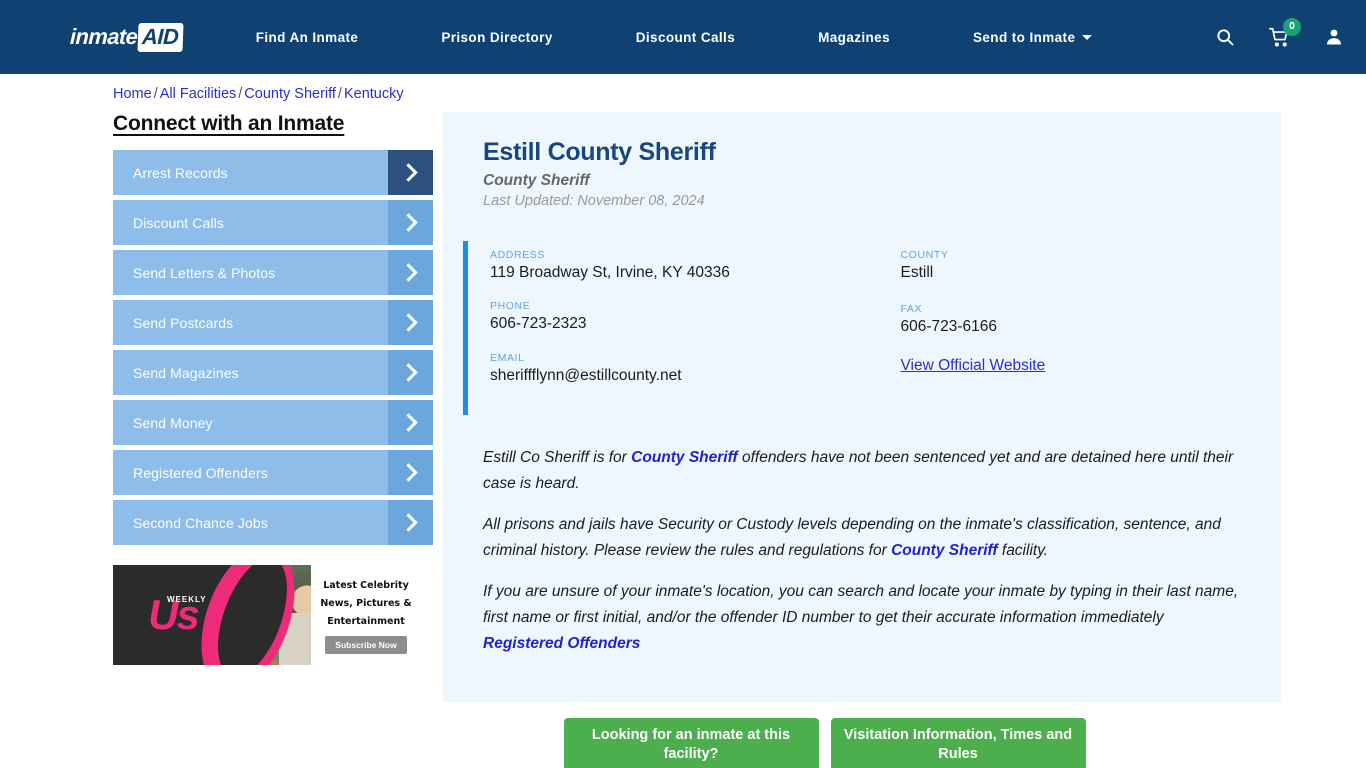  What do you see at coordinates (958, 743) in the screenshot?
I see `visitation-info-button: Visitation Information, Times and Rules` at bounding box center [958, 743].